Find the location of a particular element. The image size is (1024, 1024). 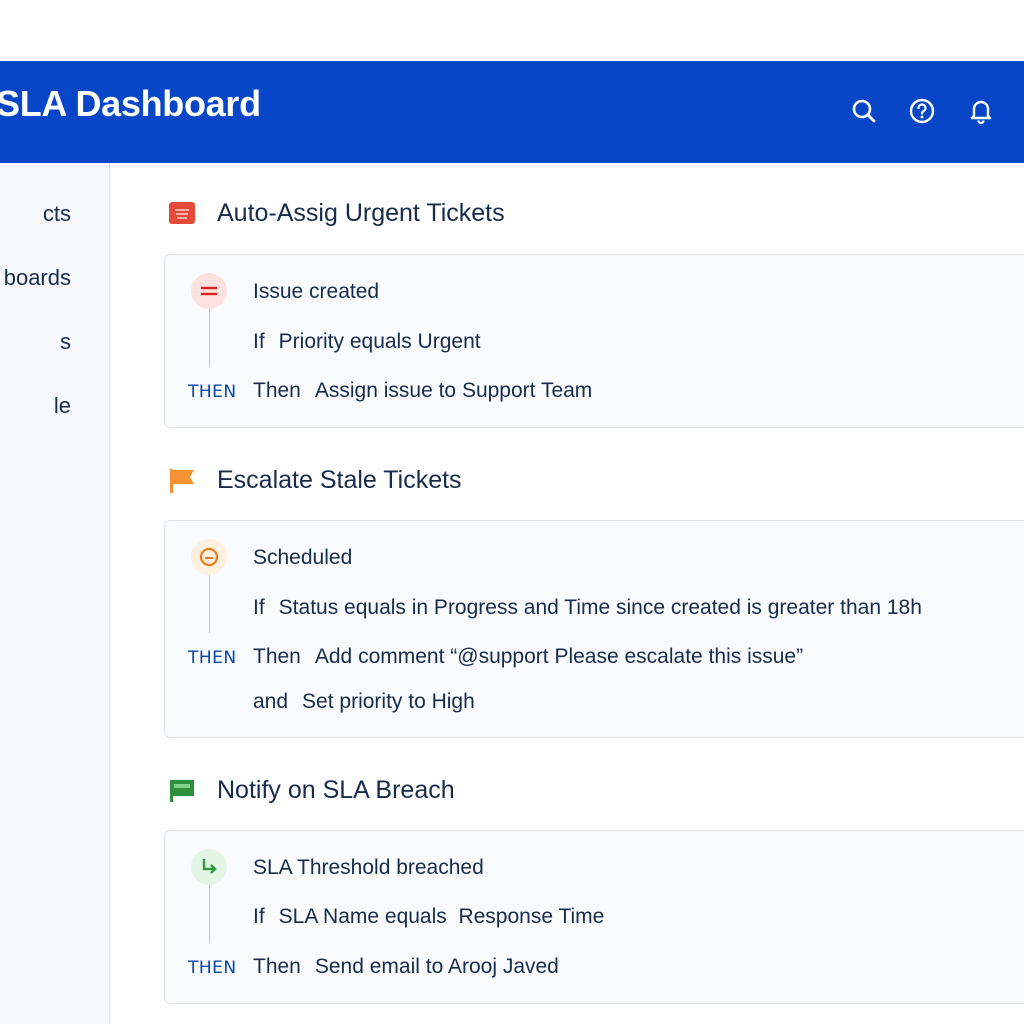

banner-icon is located at coordinates (182, 790).